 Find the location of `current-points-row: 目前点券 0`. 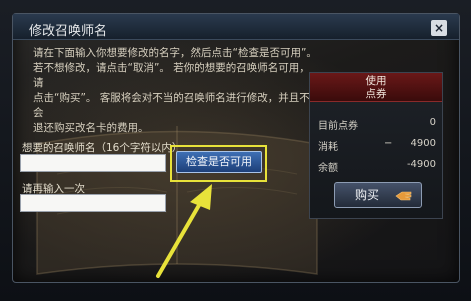

current-points-row: 目前点券 0 is located at coordinates (377, 124).